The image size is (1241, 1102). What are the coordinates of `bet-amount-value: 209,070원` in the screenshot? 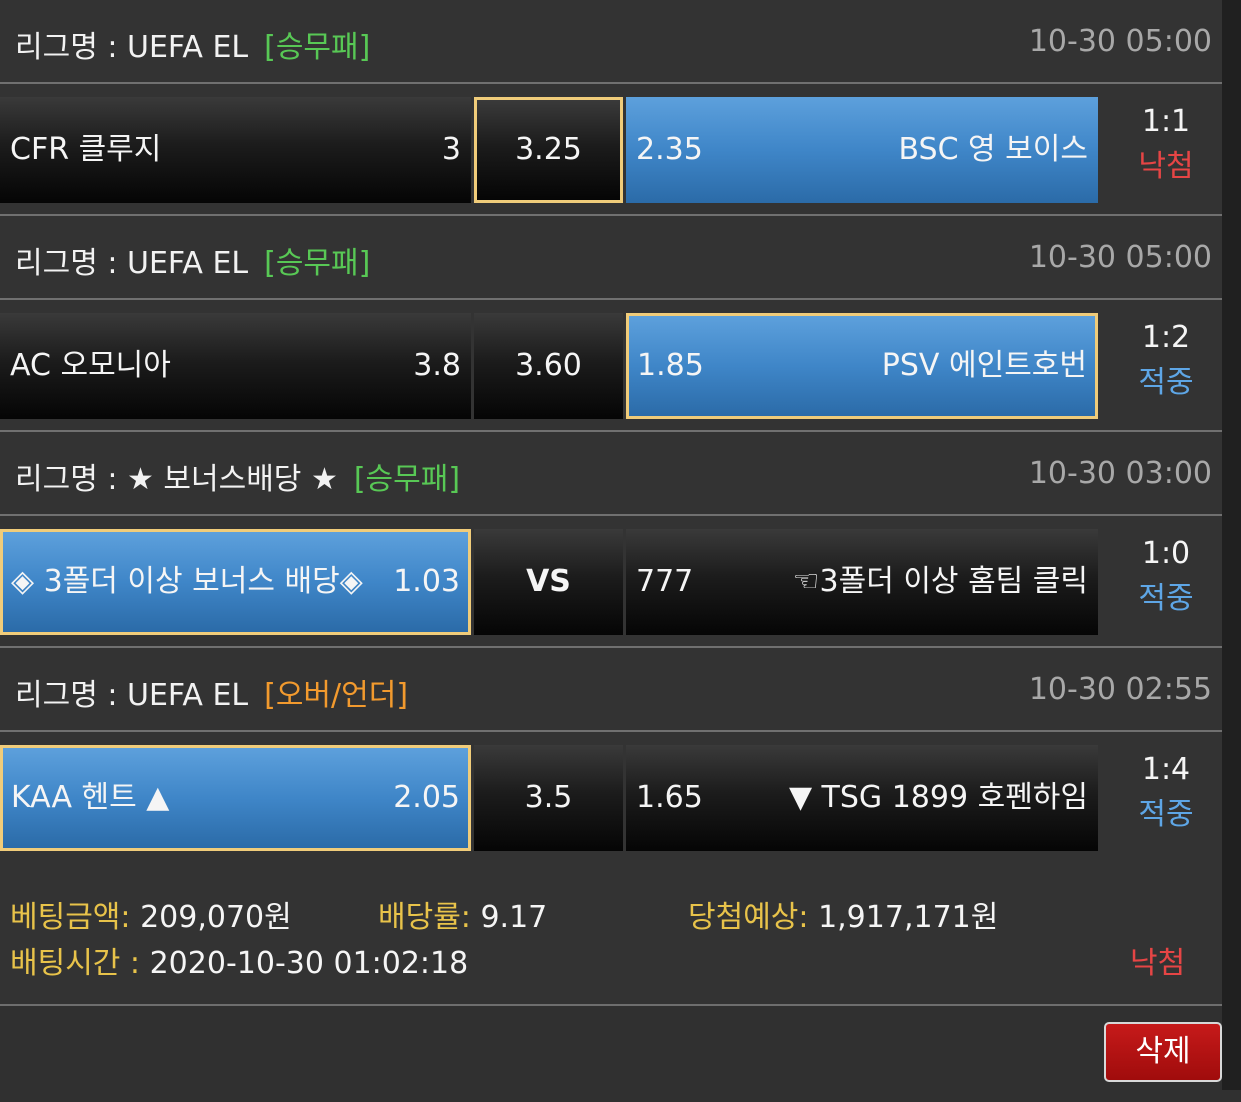 It's located at (216, 917).